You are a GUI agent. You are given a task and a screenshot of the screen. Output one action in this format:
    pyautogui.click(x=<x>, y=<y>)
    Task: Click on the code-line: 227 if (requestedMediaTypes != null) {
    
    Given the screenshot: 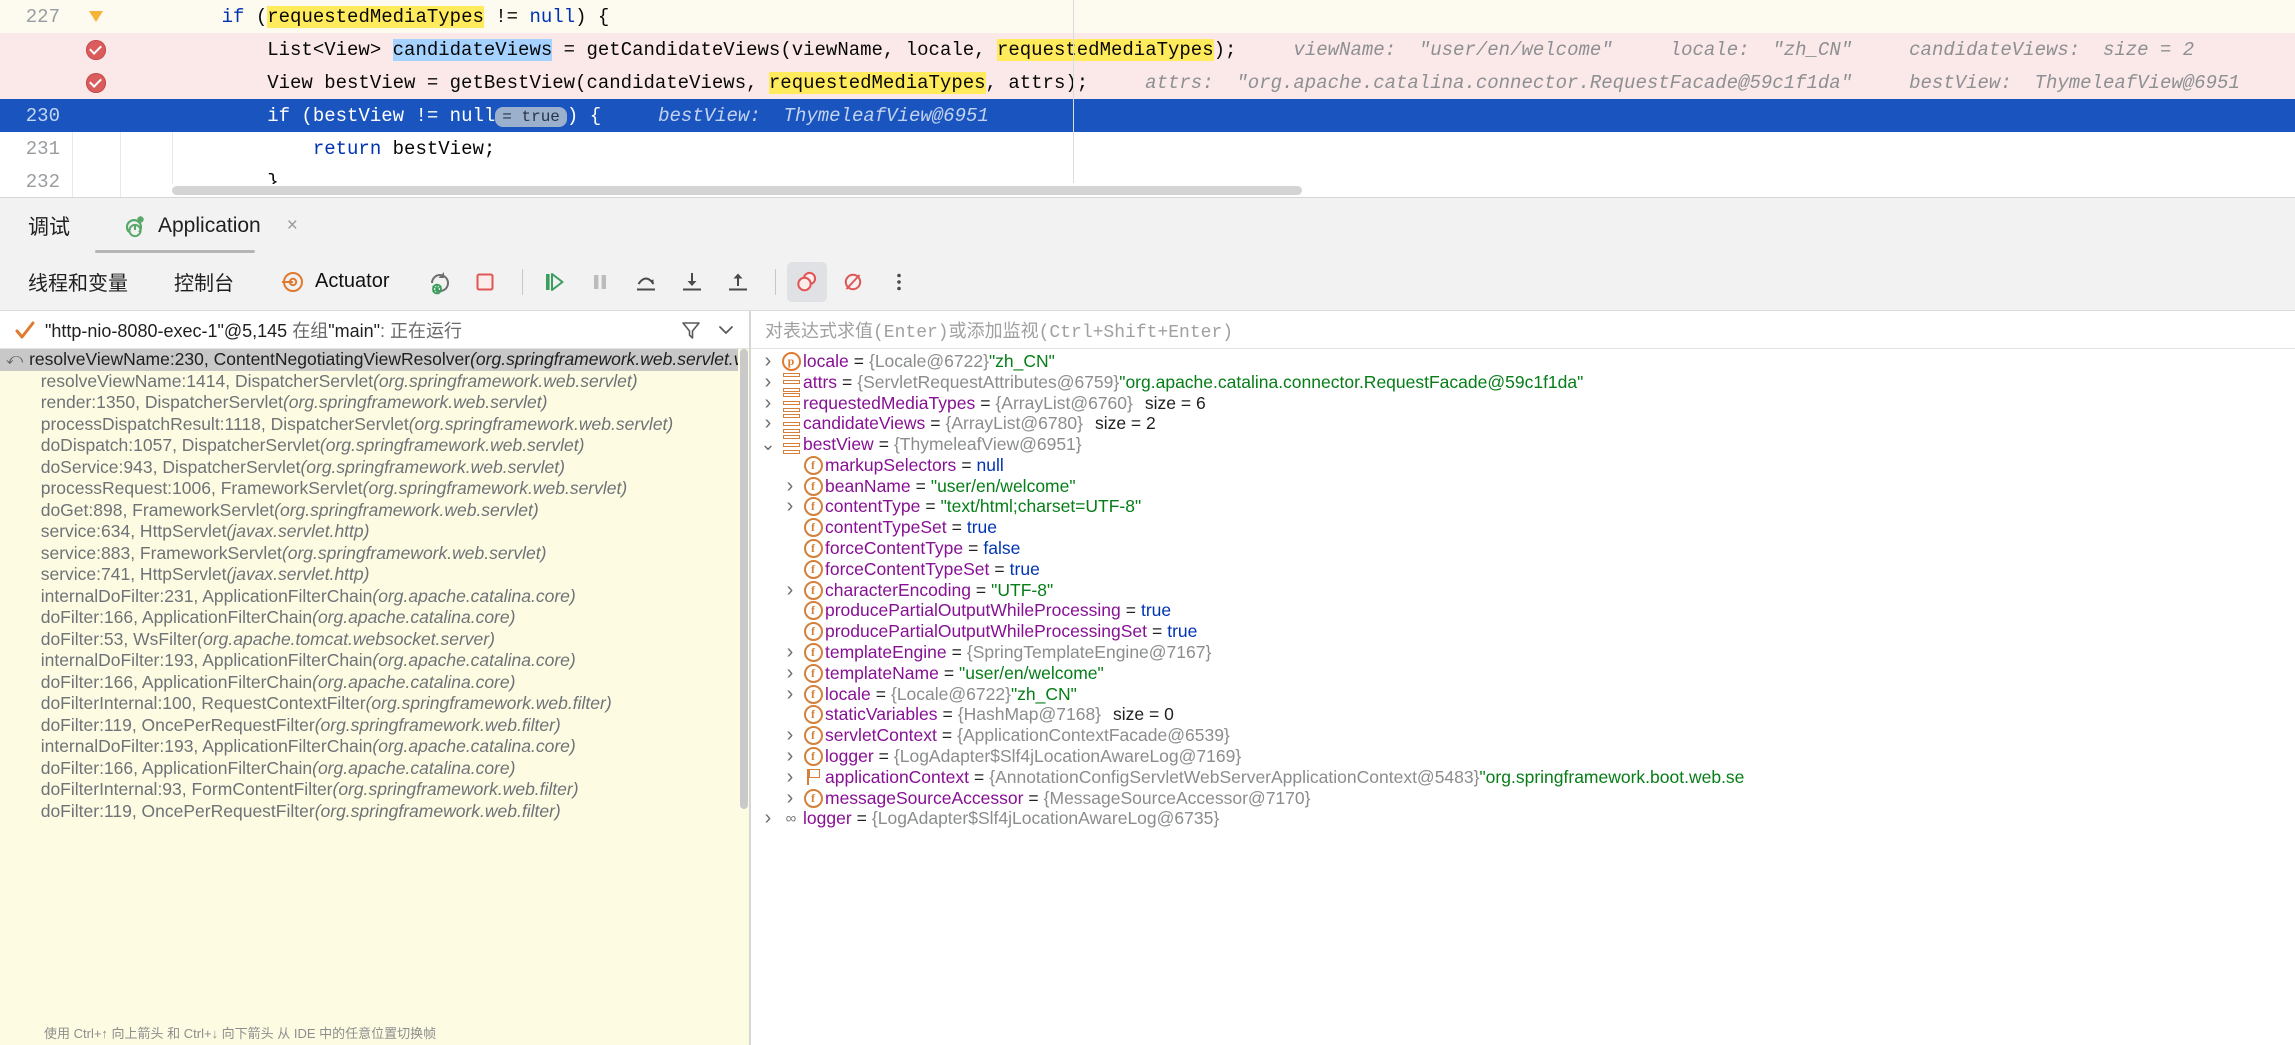 What is the action you would take?
    pyautogui.click(x=1147, y=18)
    